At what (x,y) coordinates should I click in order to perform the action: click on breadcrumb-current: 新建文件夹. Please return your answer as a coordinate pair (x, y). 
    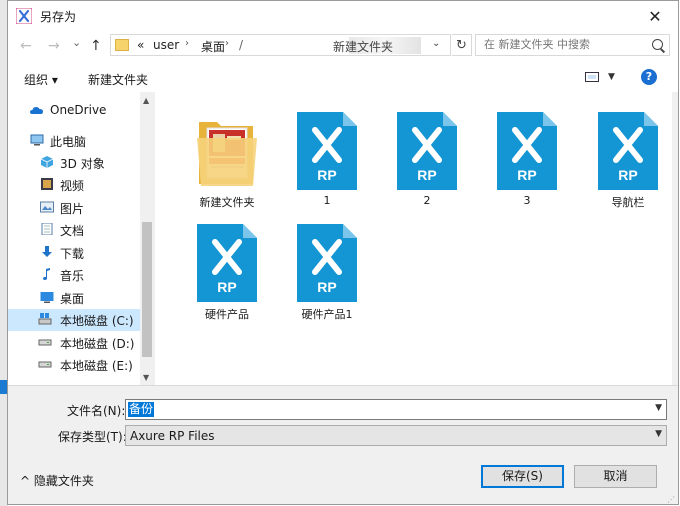
    Looking at the image, I should click on (363, 46).